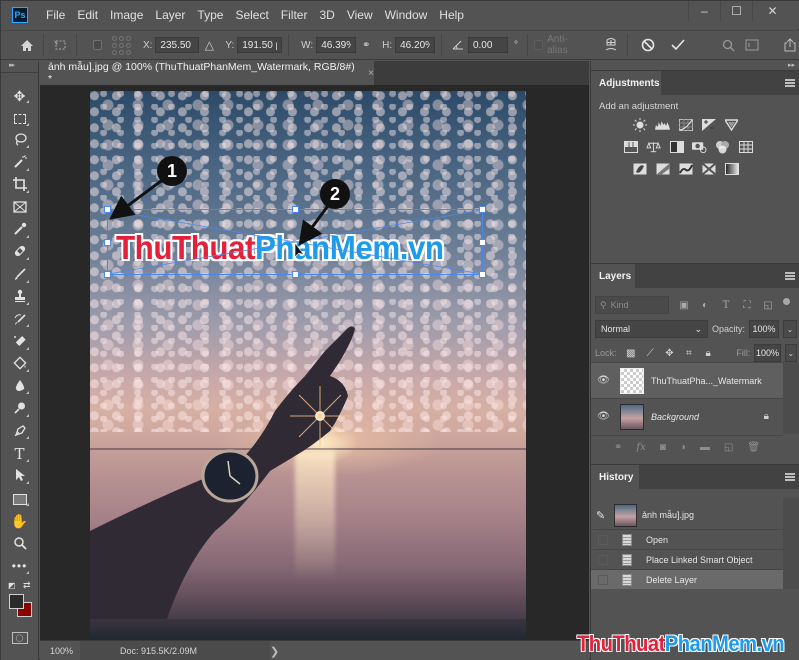  I want to click on menu-image: Image, so click(126, 15).